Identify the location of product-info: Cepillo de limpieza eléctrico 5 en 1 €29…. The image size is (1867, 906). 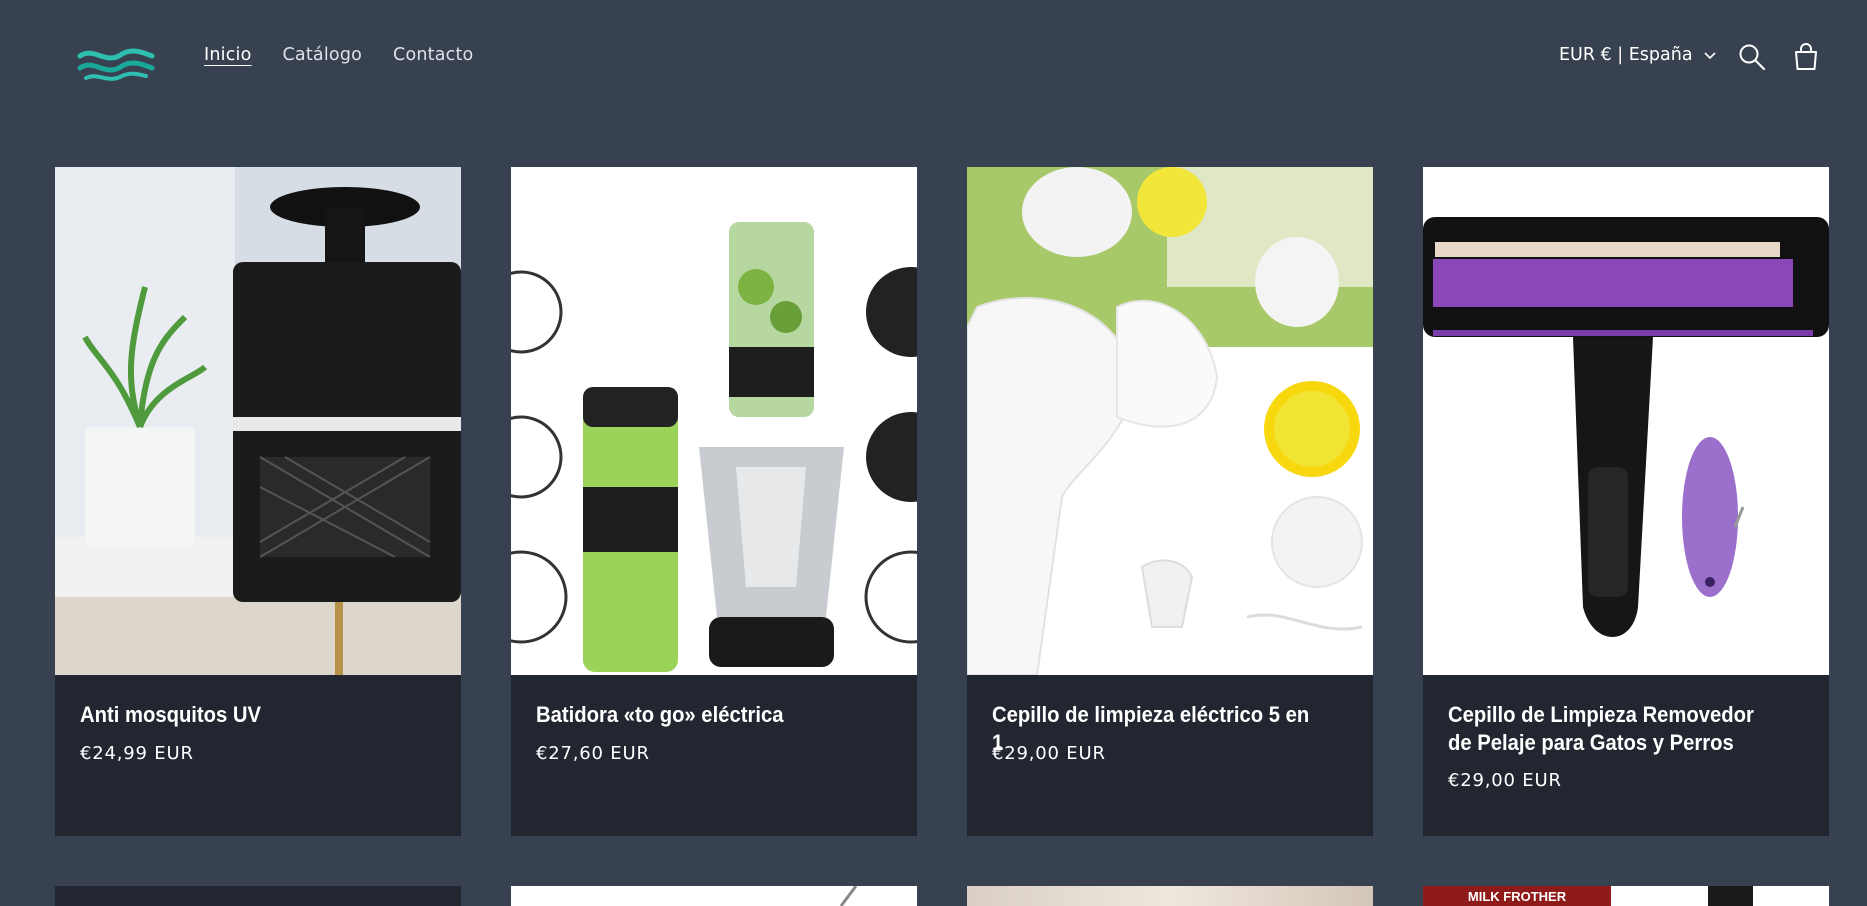
(1170, 755).